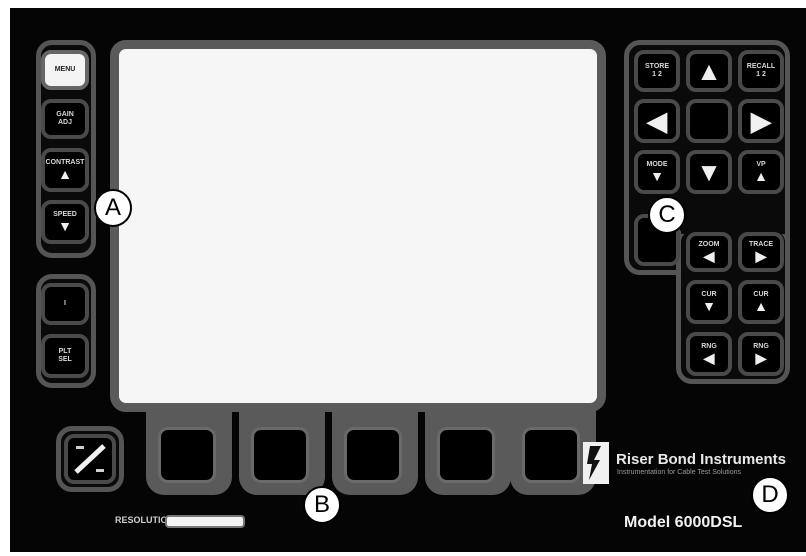 The width and height of the screenshot is (806, 556). Describe the element at coordinates (657, 66) in the screenshot. I see `store-key-label: STORE` at that location.